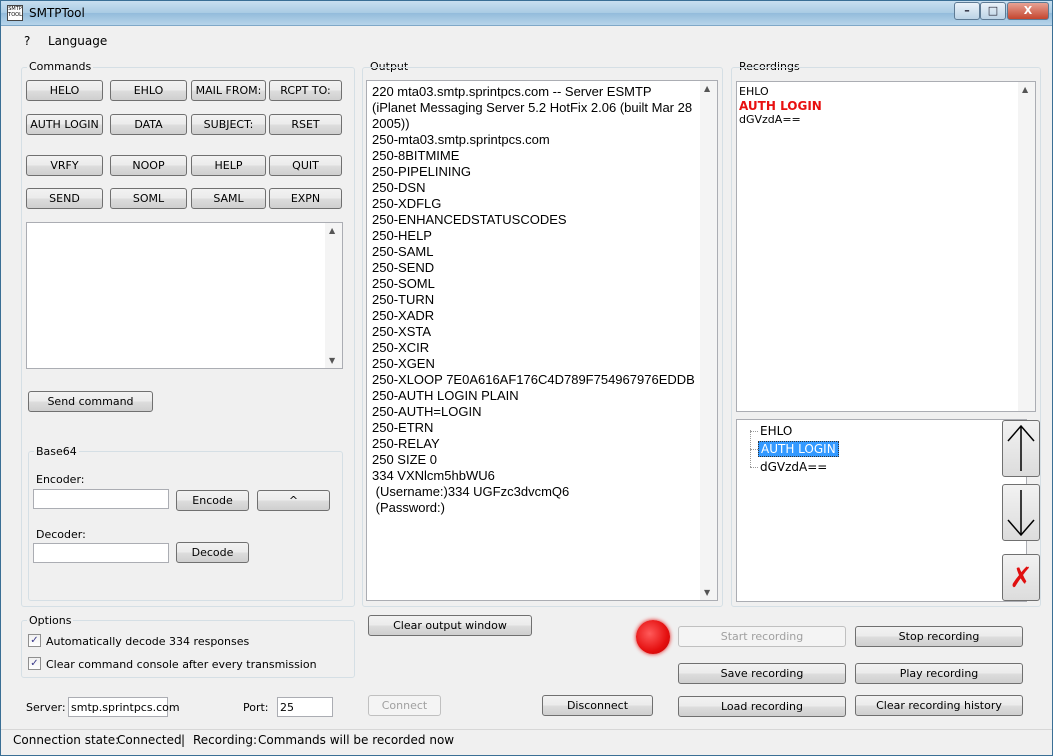 This screenshot has height=756, width=1053. I want to click on recording-state-label: Recording:, so click(225, 740).